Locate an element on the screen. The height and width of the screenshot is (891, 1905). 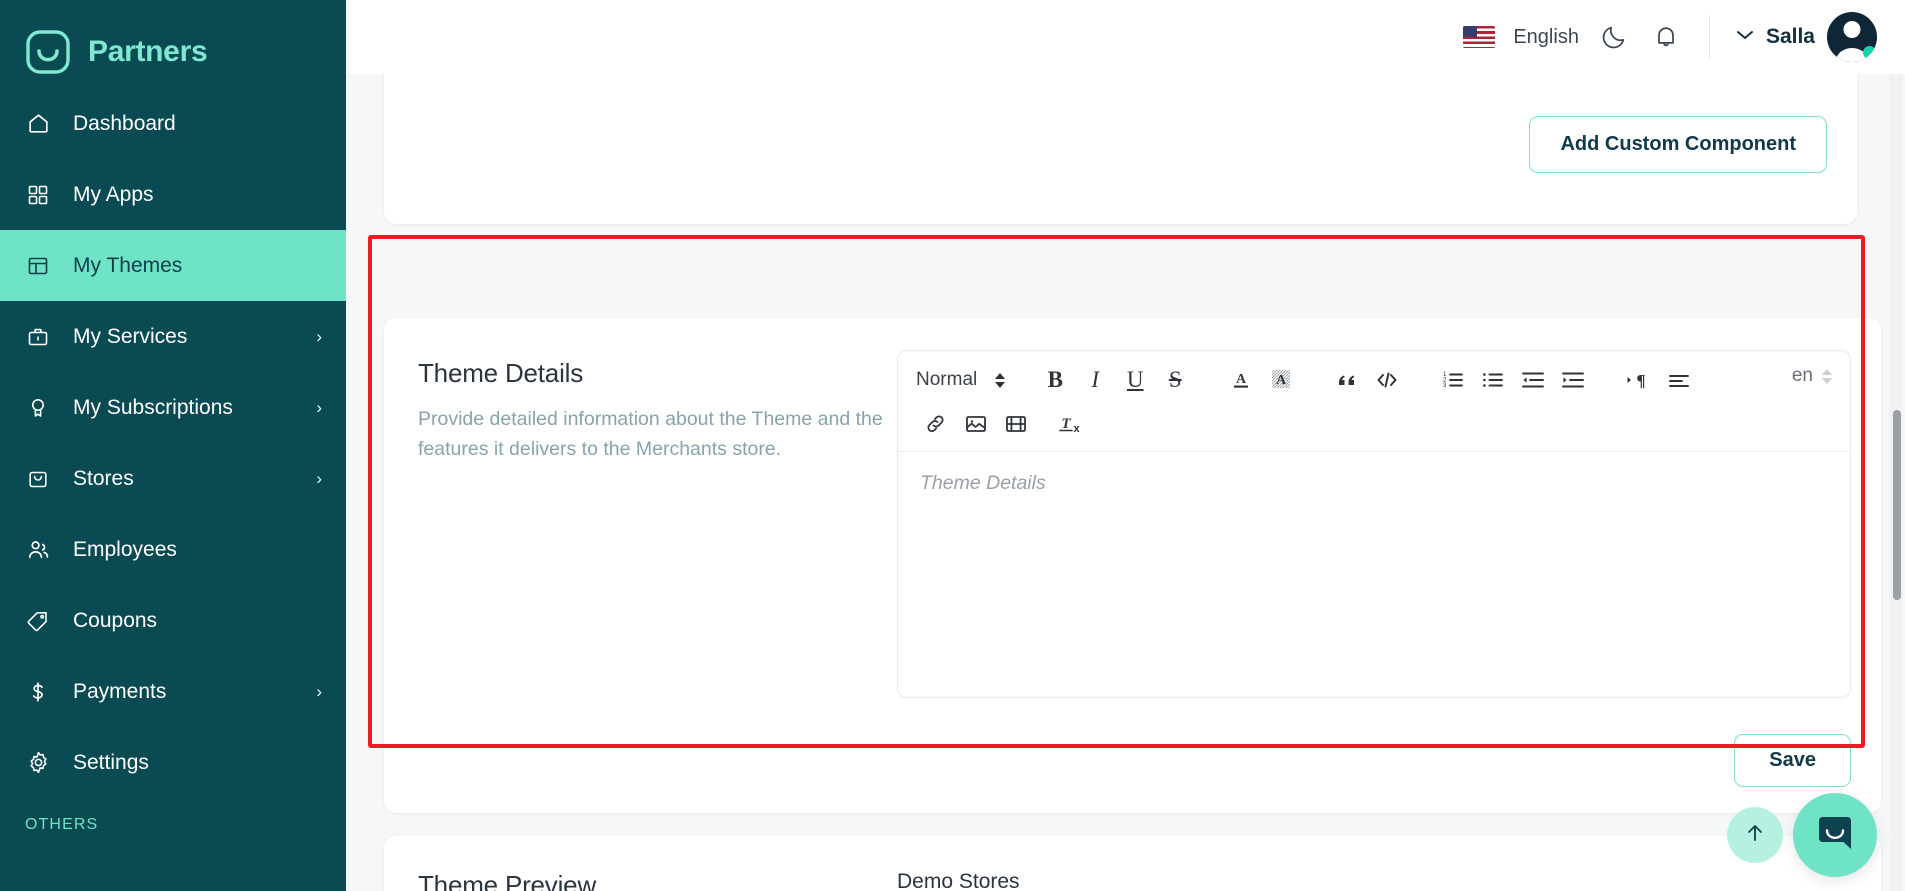
chat-bubble-icon is located at coordinates (1835, 835).